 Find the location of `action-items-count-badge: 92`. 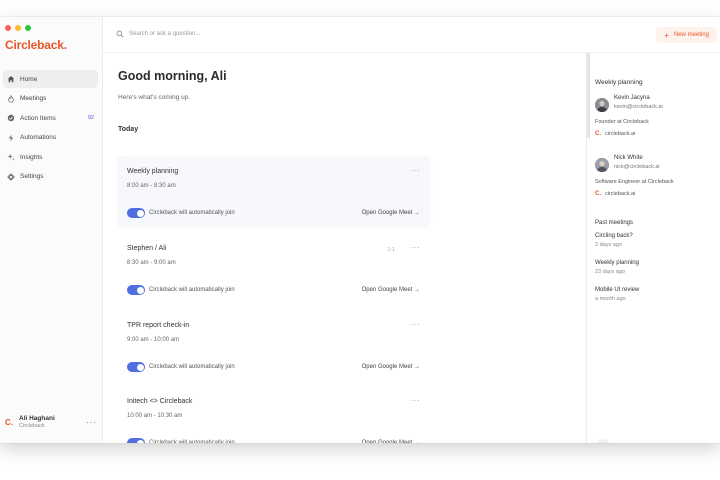

action-items-count-badge: 92 is located at coordinates (90, 118).